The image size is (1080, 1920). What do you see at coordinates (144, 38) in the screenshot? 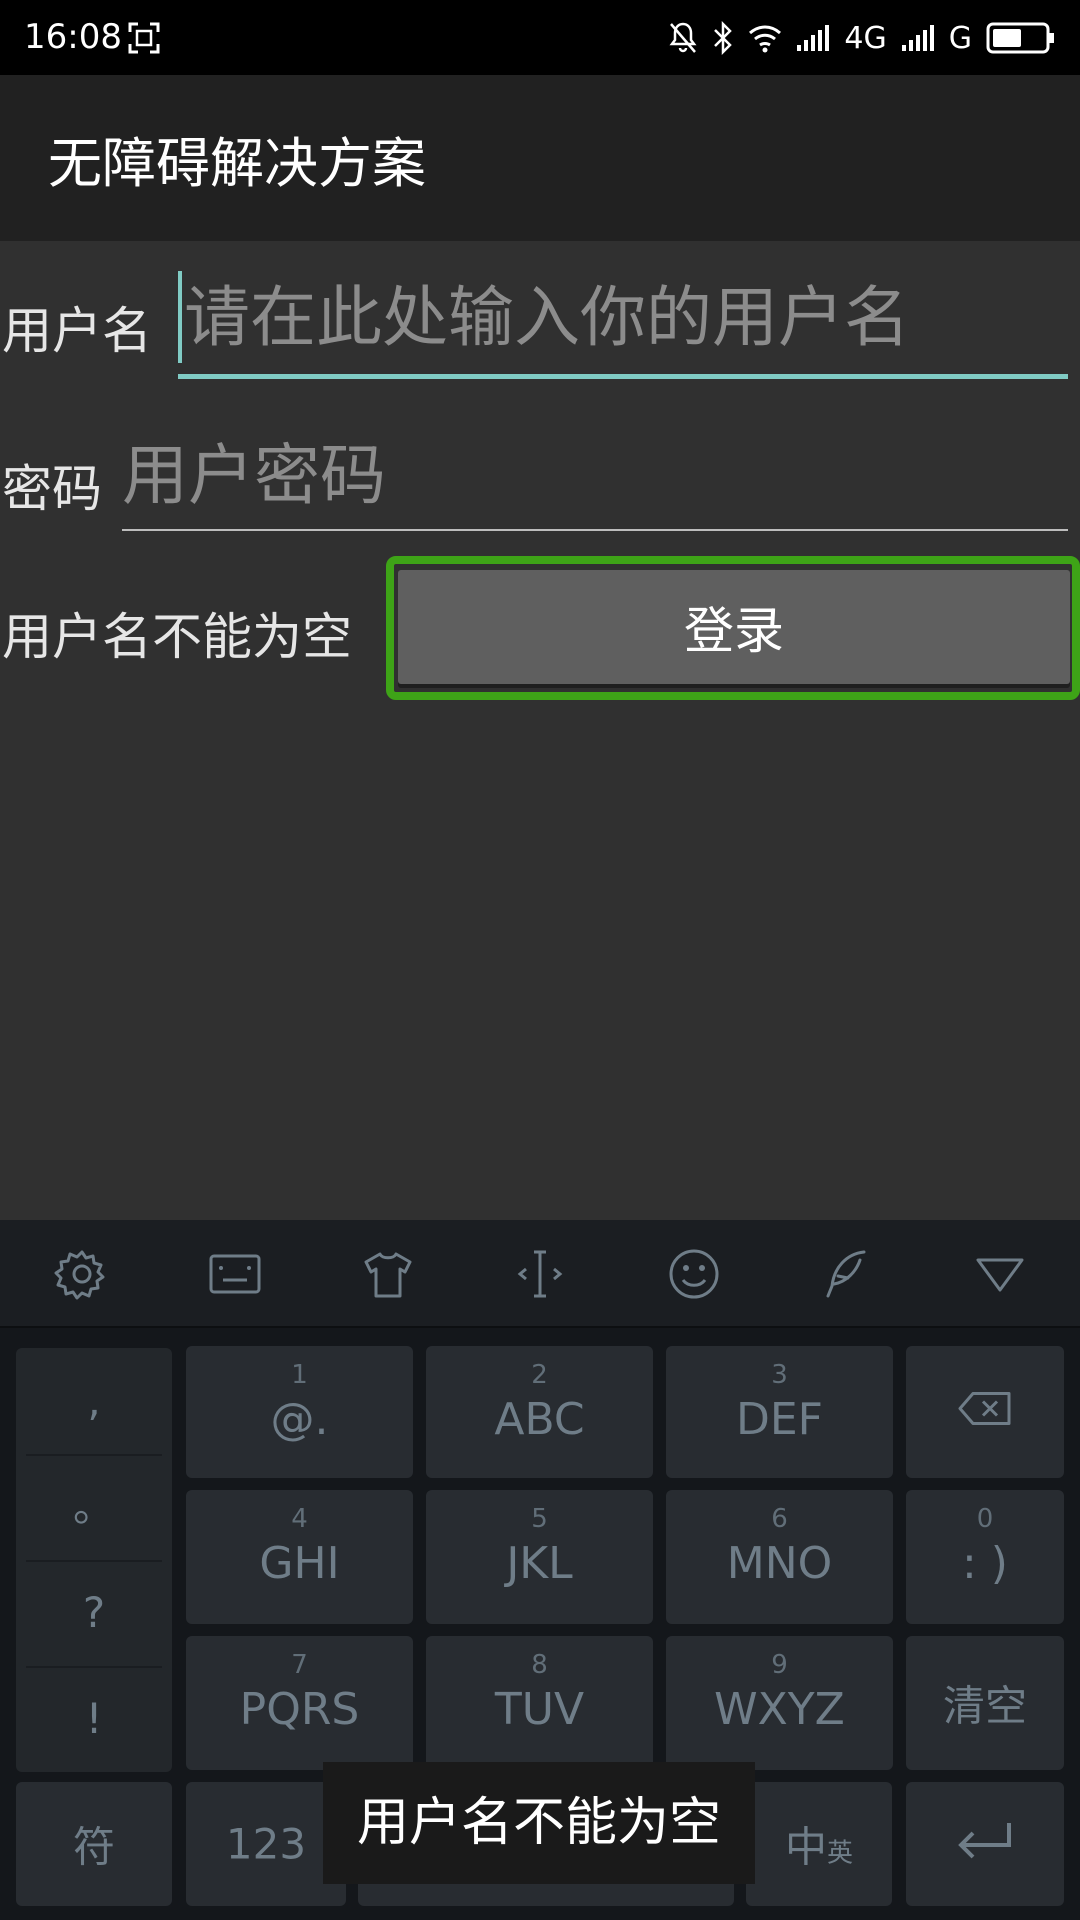
I see `screenshot-icon` at bounding box center [144, 38].